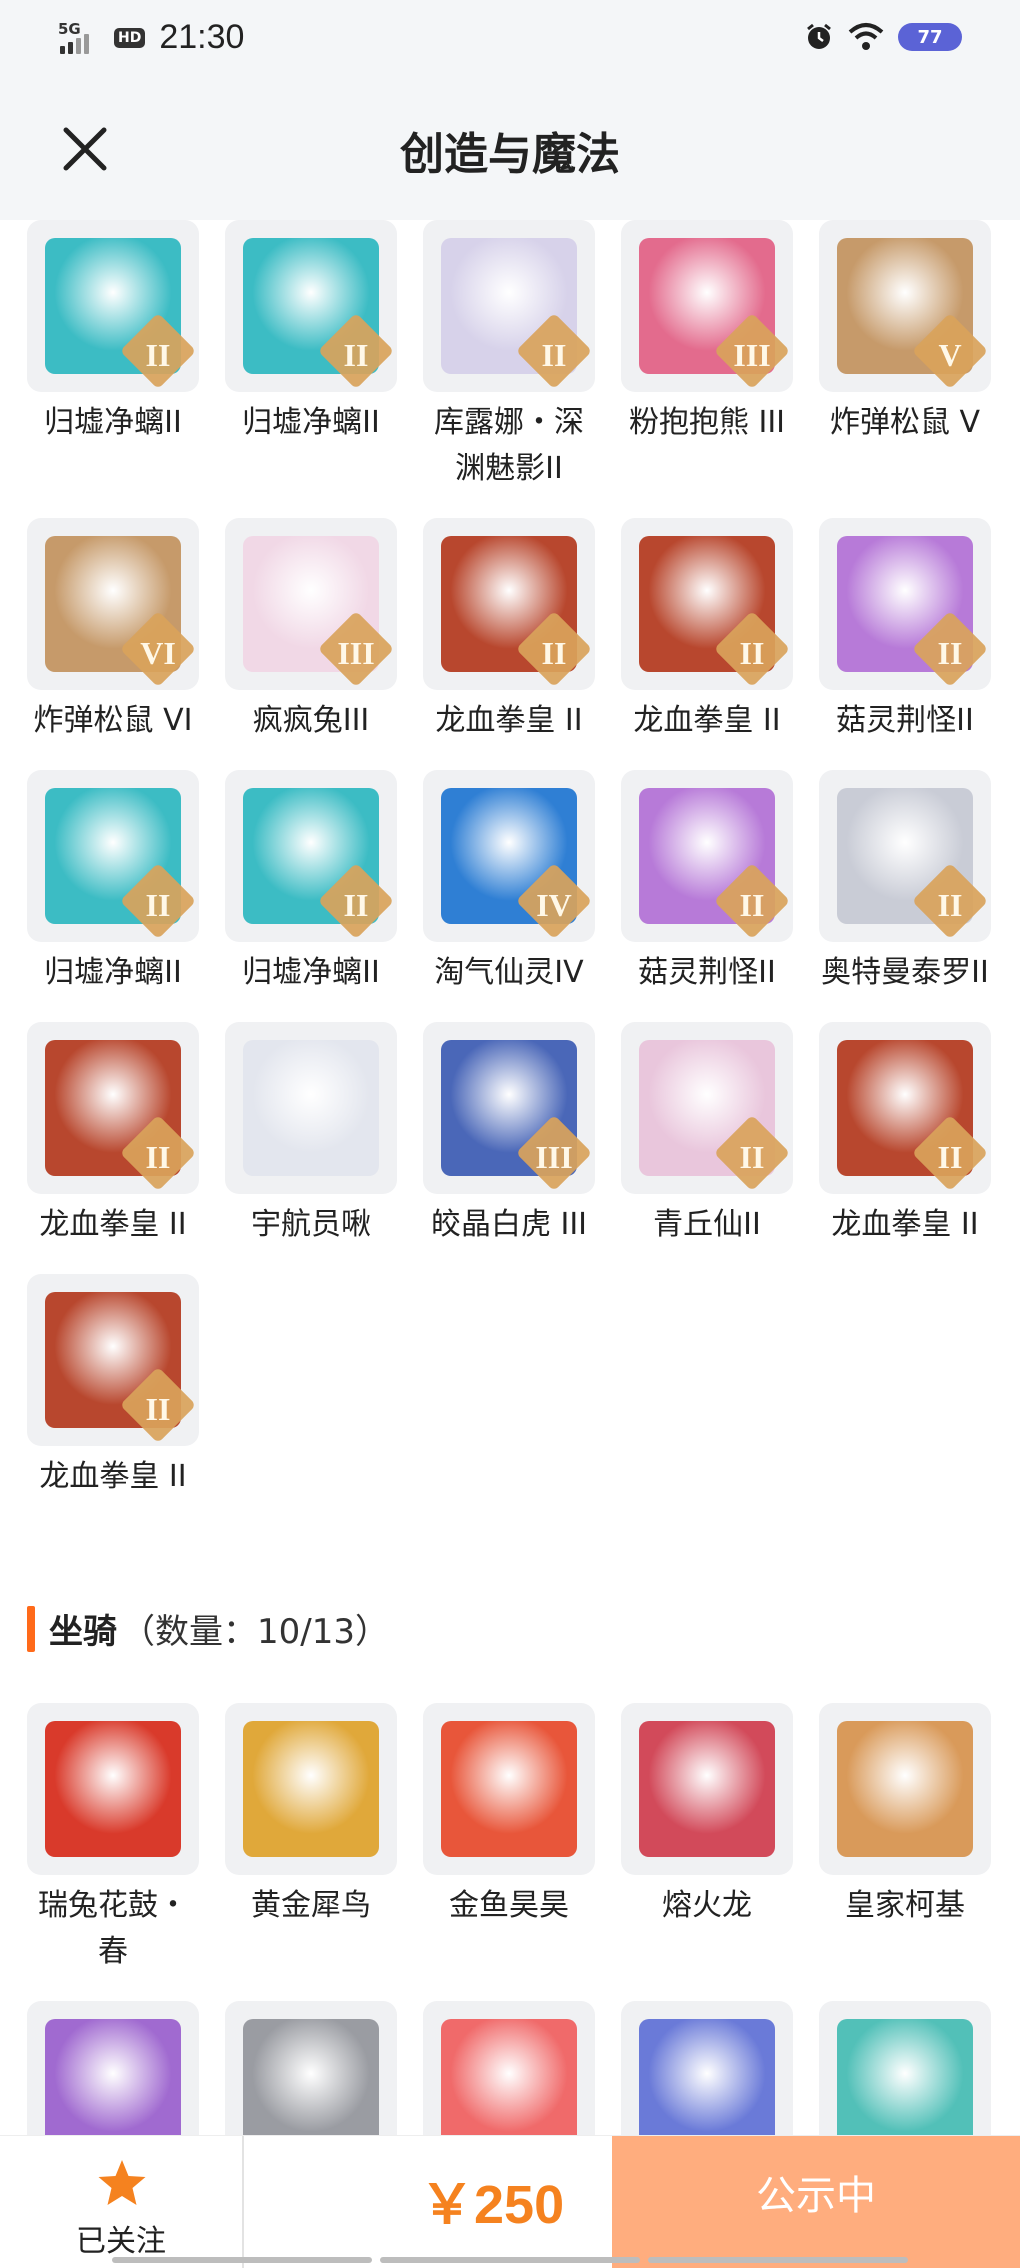 The image size is (1020, 2268). What do you see at coordinates (158, 653) in the screenshot?
I see `grade-badge-text: VI` at bounding box center [158, 653].